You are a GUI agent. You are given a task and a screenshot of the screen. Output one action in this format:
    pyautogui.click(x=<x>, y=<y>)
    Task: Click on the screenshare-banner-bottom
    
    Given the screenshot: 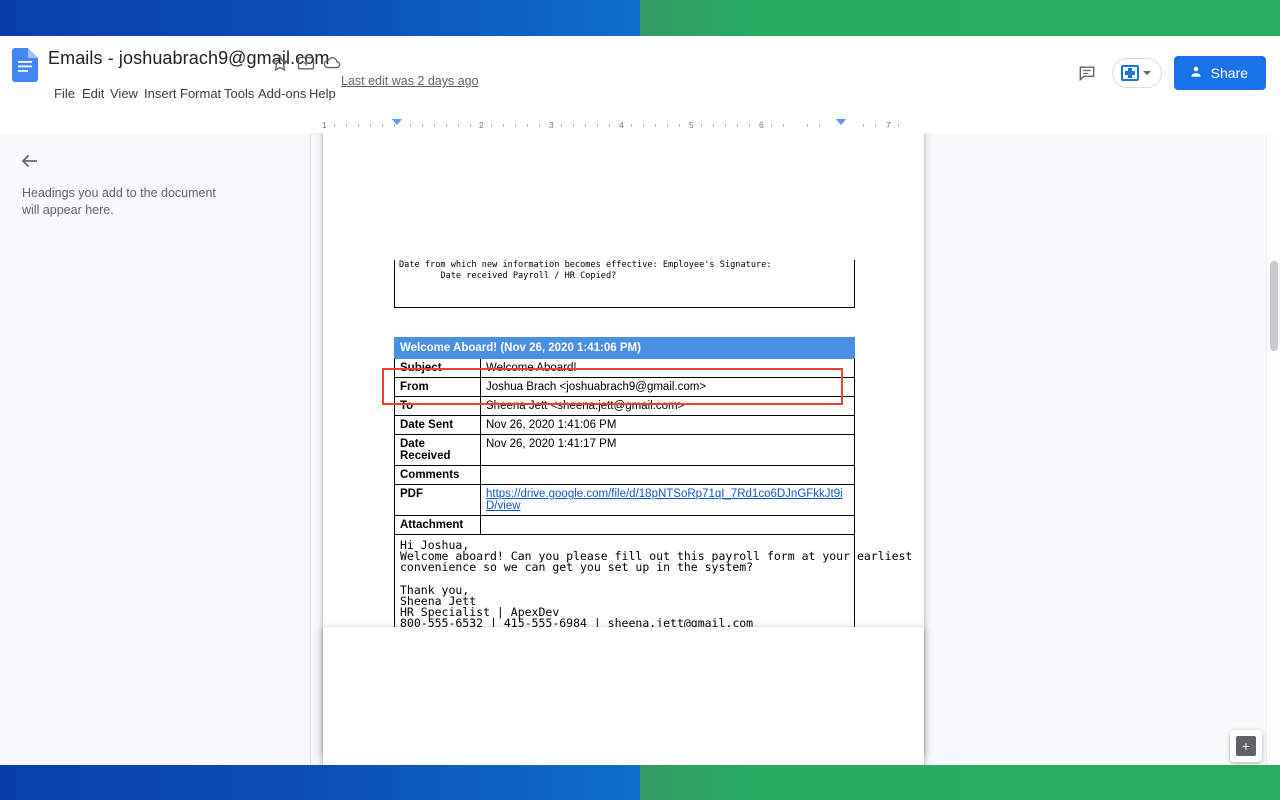 What is the action you would take?
    pyautogui.click(x=640, y=782)
    